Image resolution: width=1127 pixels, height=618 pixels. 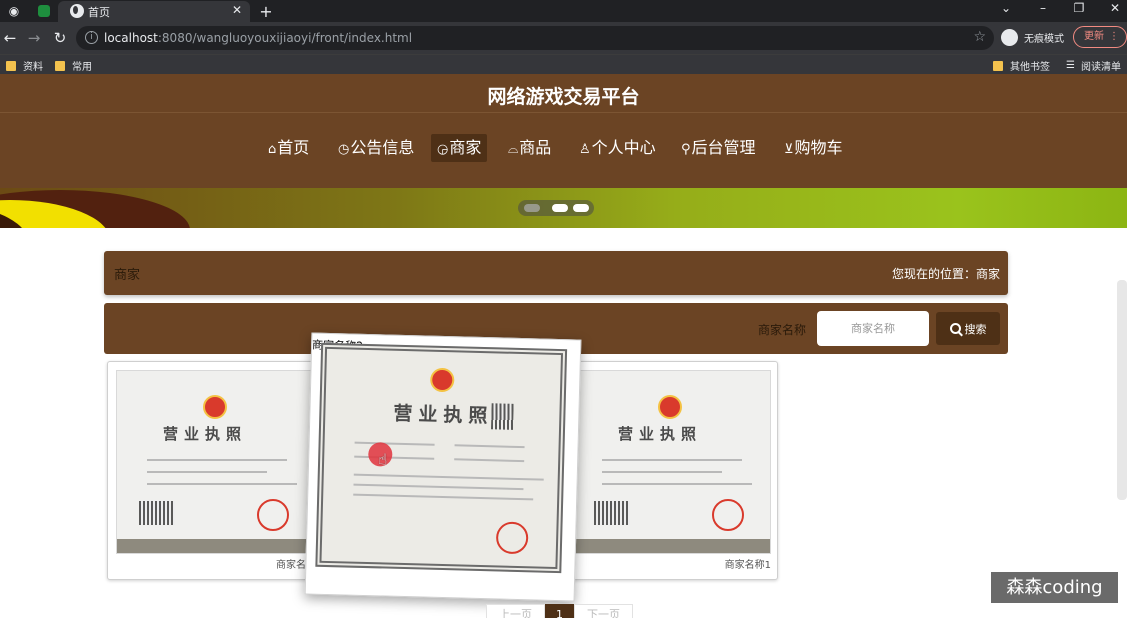 I want to click on new-tab-icon: +, so click(x=266, y=11).